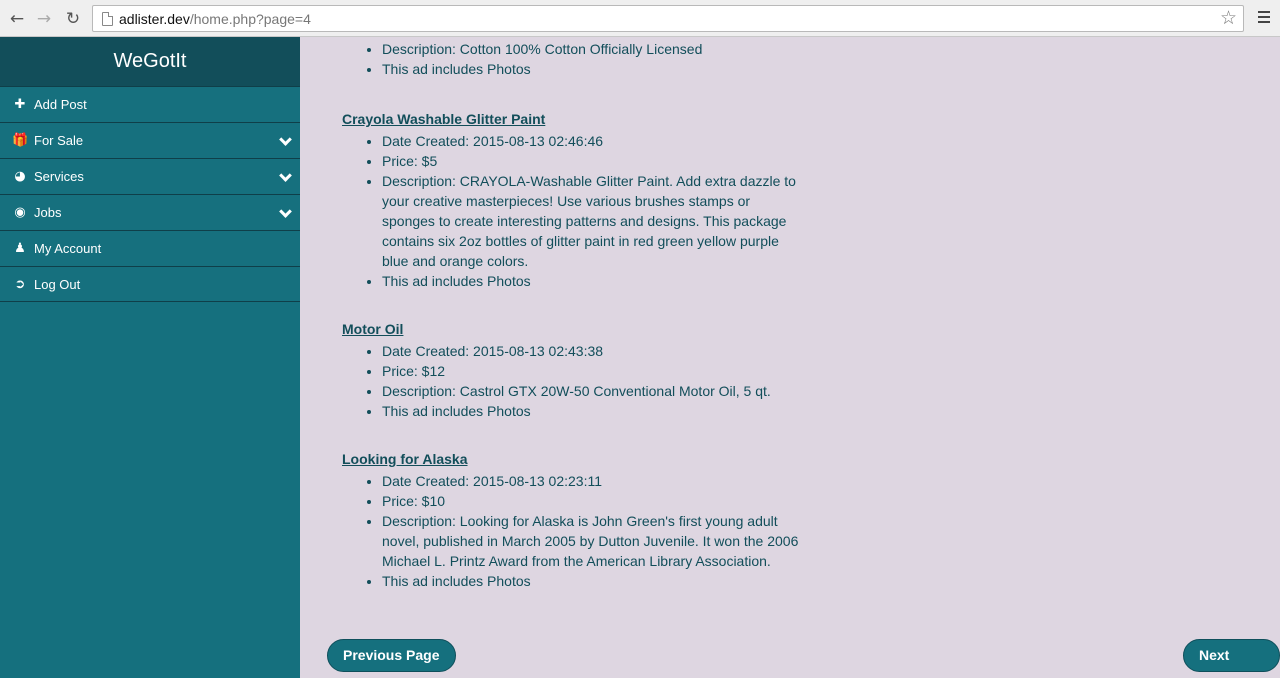 The image size is (1280, 678). Describe the element at coordinates (150, 212) in the screenshot. I see `sidebar-item-jobs: ◉ Jobs` at that location.